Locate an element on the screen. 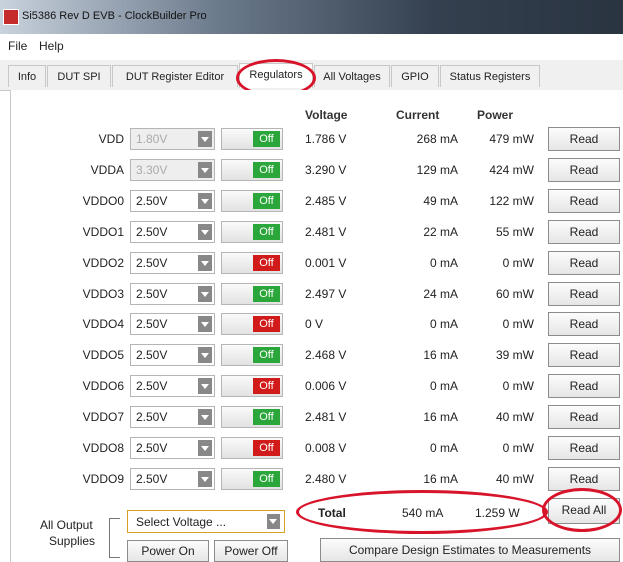 The width and height of the screenshot is (623, 562). total-power: 1.259 W is located at coordinates (497, 513).